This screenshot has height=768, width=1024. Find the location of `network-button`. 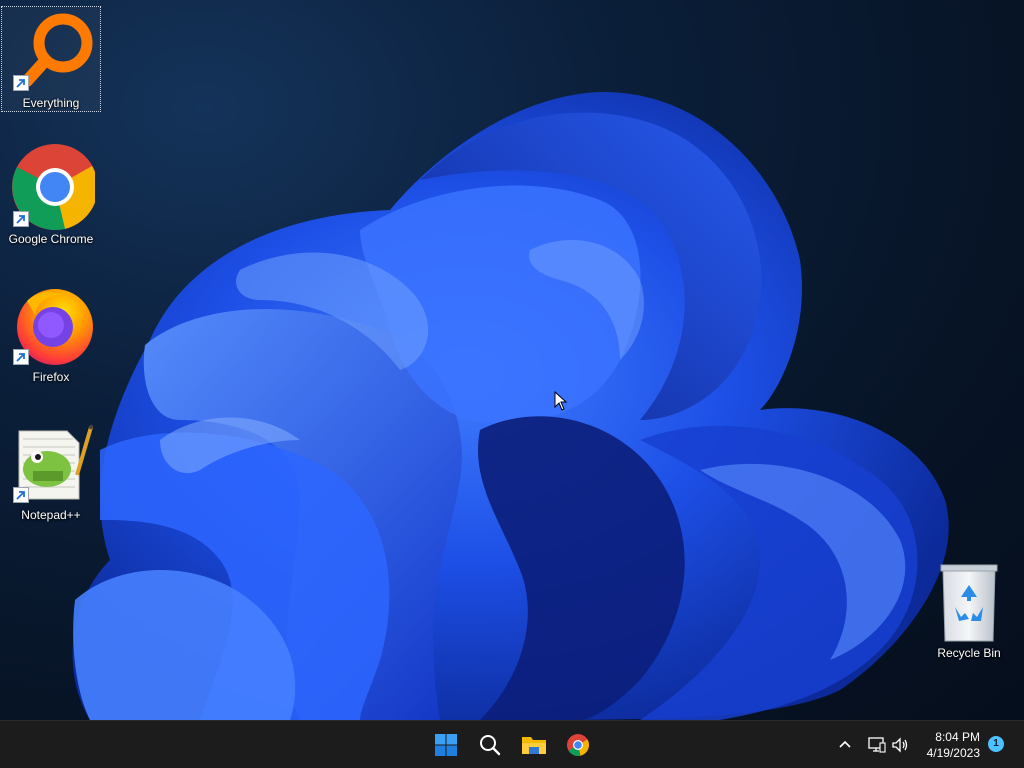

network-button is located at coordinates (877, 745).